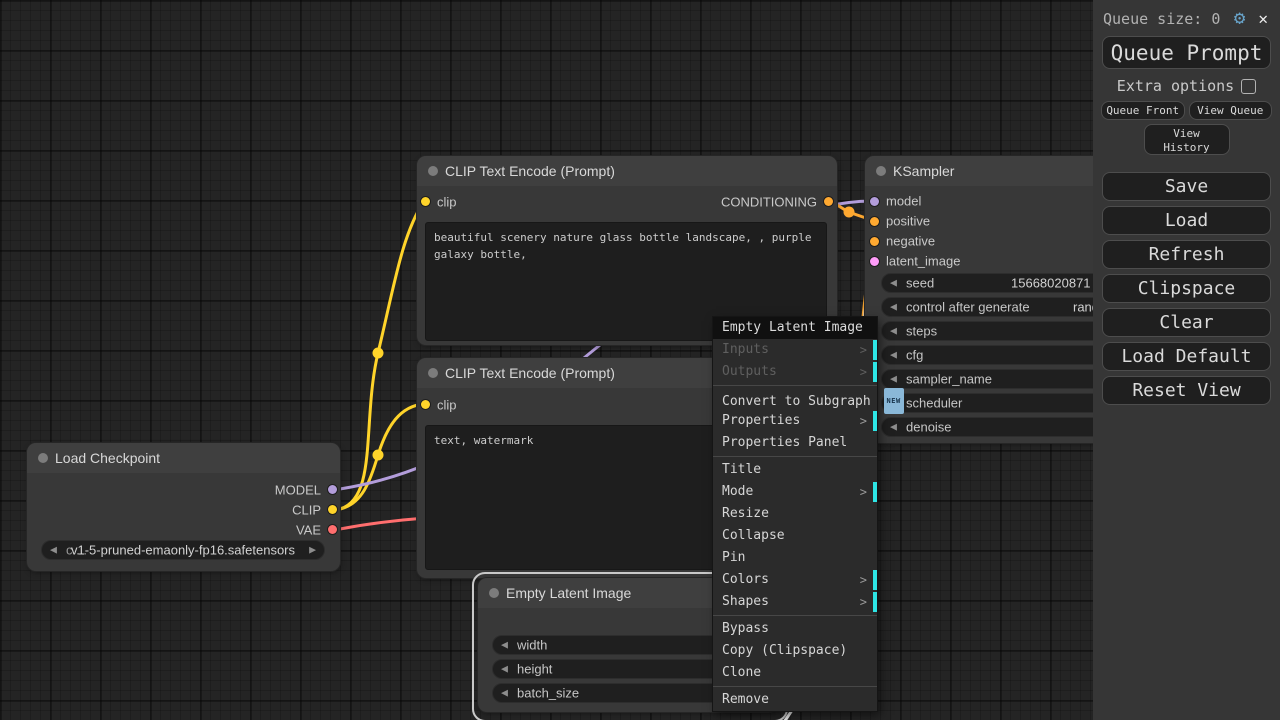 The width and height of the screenshot is (1280, 720). Describe the element at coordinates (312, 550) in the screenshot. I see `combo-next-icon: ▶` at that location.